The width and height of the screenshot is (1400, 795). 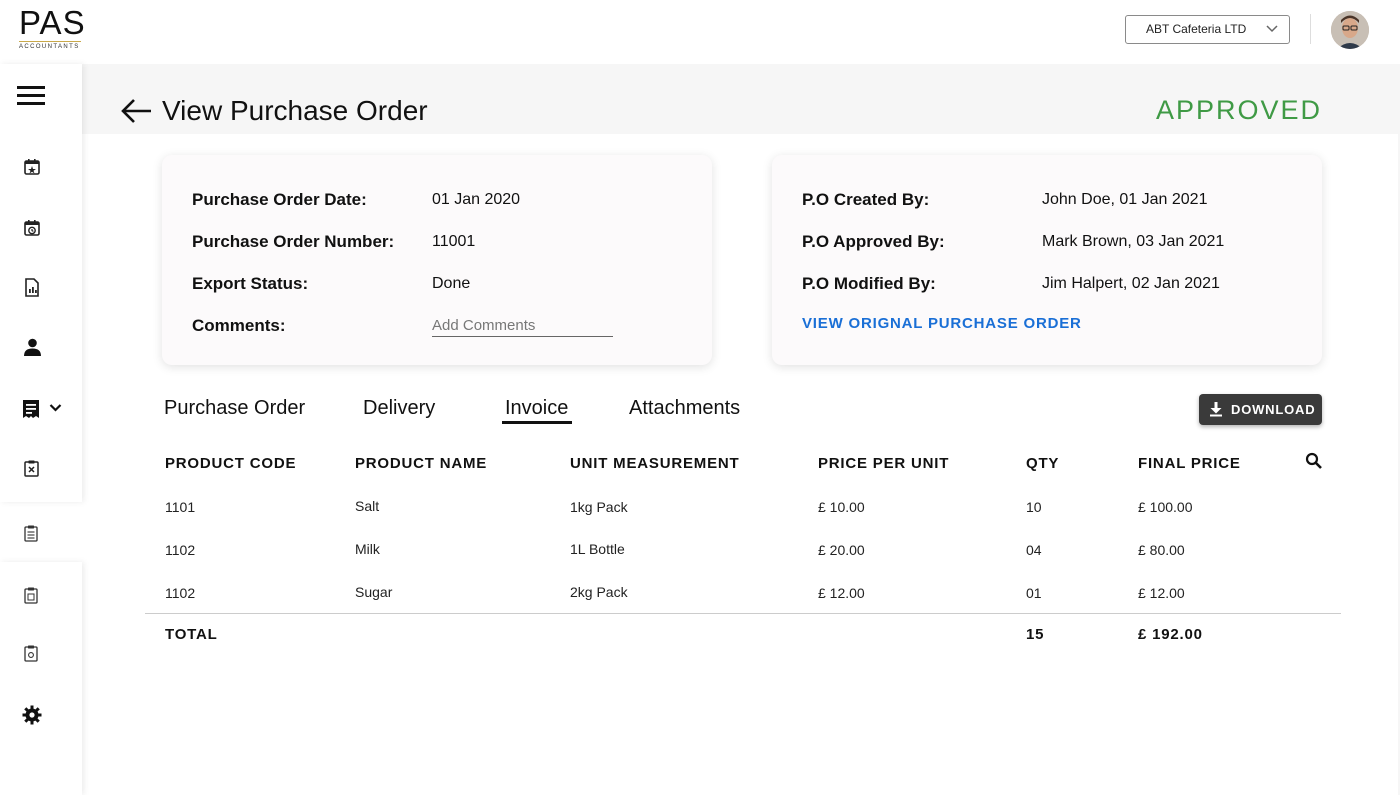 I want to click on clipboard-x-icon, so click(x=31, y=468).